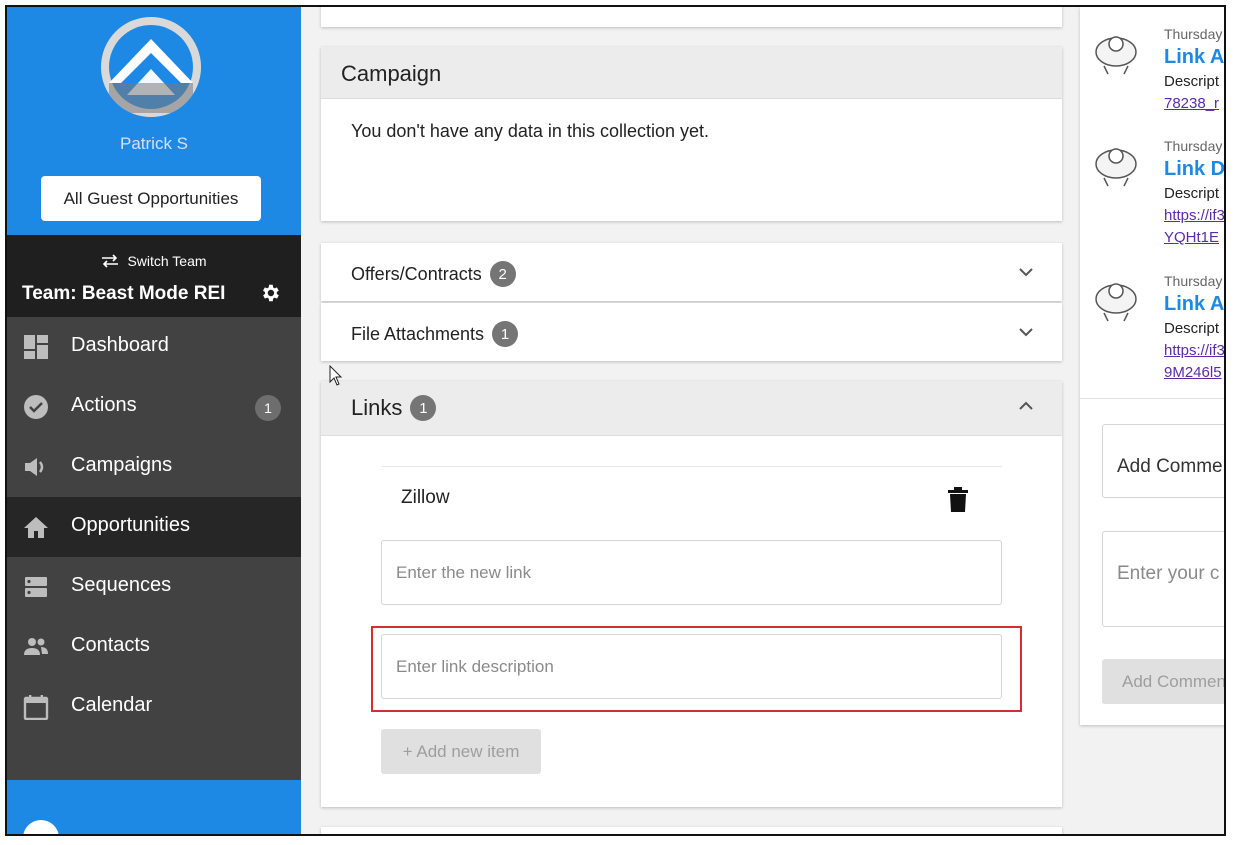 The image size is (1235, 845). I want to click on file-attachments-accordion: File Attachments 1, so click(691, 332).